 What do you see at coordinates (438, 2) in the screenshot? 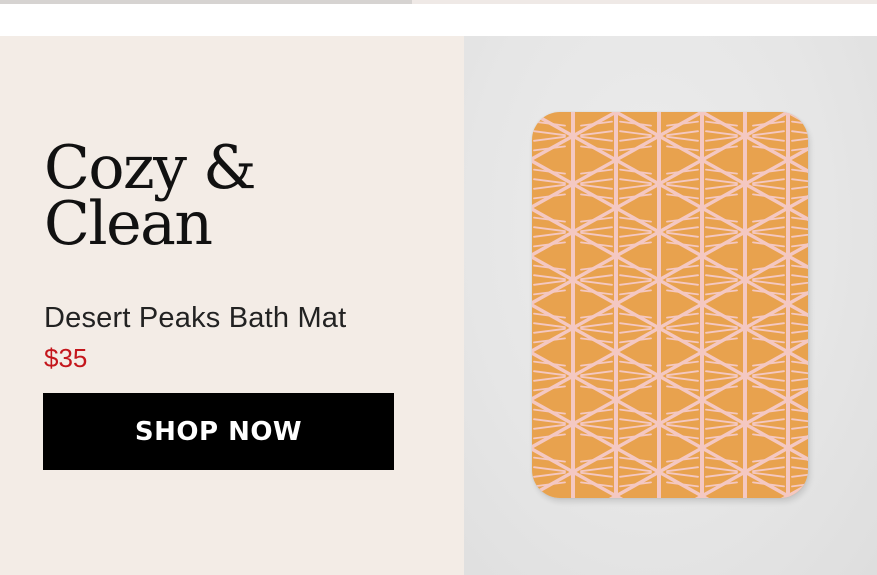
I see `top-divider` at bounding box center [438, 2].